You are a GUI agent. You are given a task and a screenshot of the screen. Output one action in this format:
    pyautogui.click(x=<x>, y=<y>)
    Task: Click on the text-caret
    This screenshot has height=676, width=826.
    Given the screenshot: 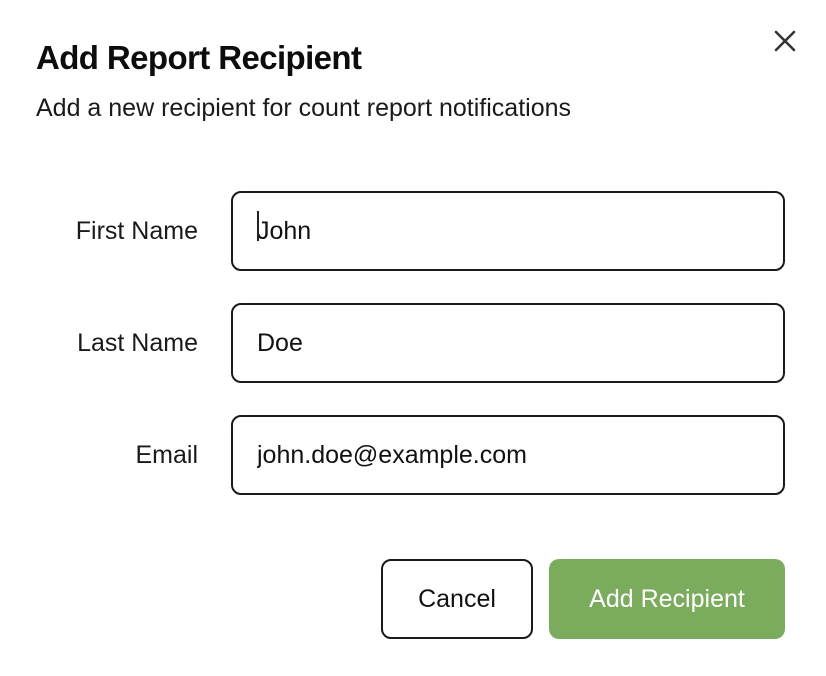 What is the action you would take?
    pyautogui.click(x=258, y=226)
    